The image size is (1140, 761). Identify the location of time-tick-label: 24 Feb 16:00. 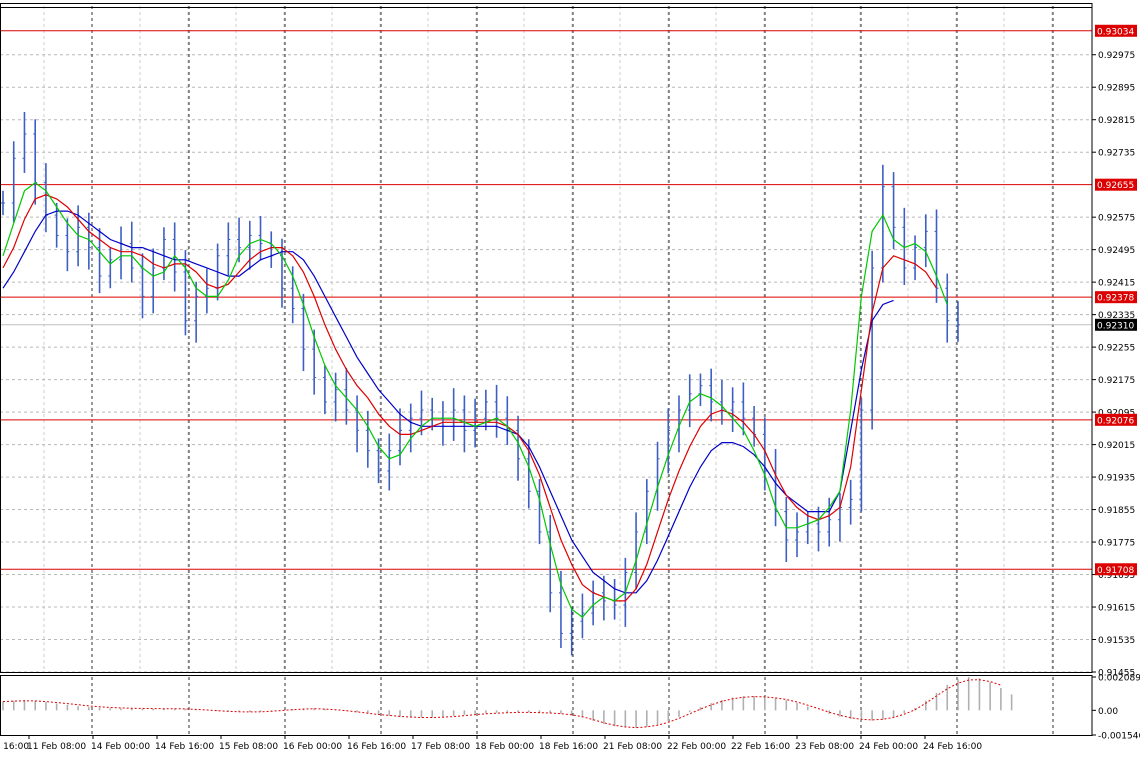
(952, 747).